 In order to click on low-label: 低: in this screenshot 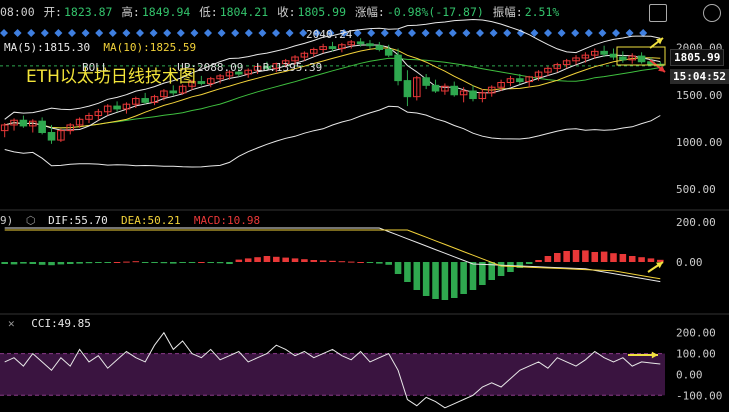, I will do `click(208, 12)`.